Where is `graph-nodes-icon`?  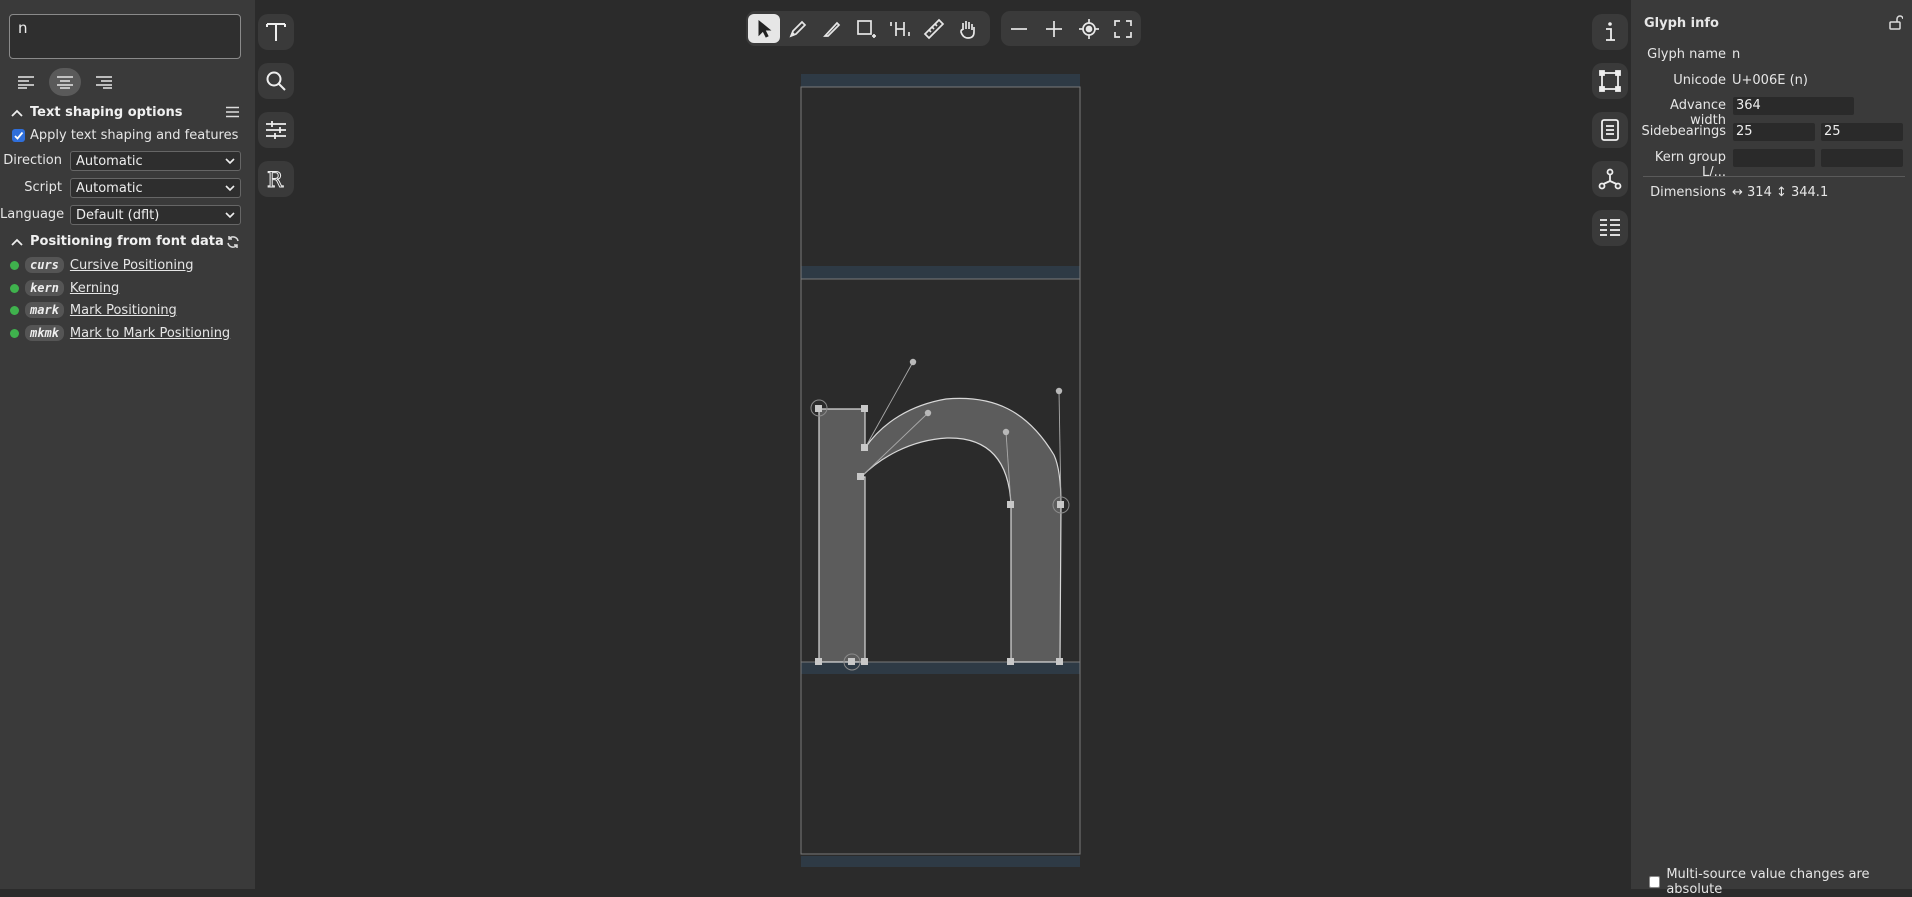 graph-nodes-icon is located at coordinates (1610, 179).